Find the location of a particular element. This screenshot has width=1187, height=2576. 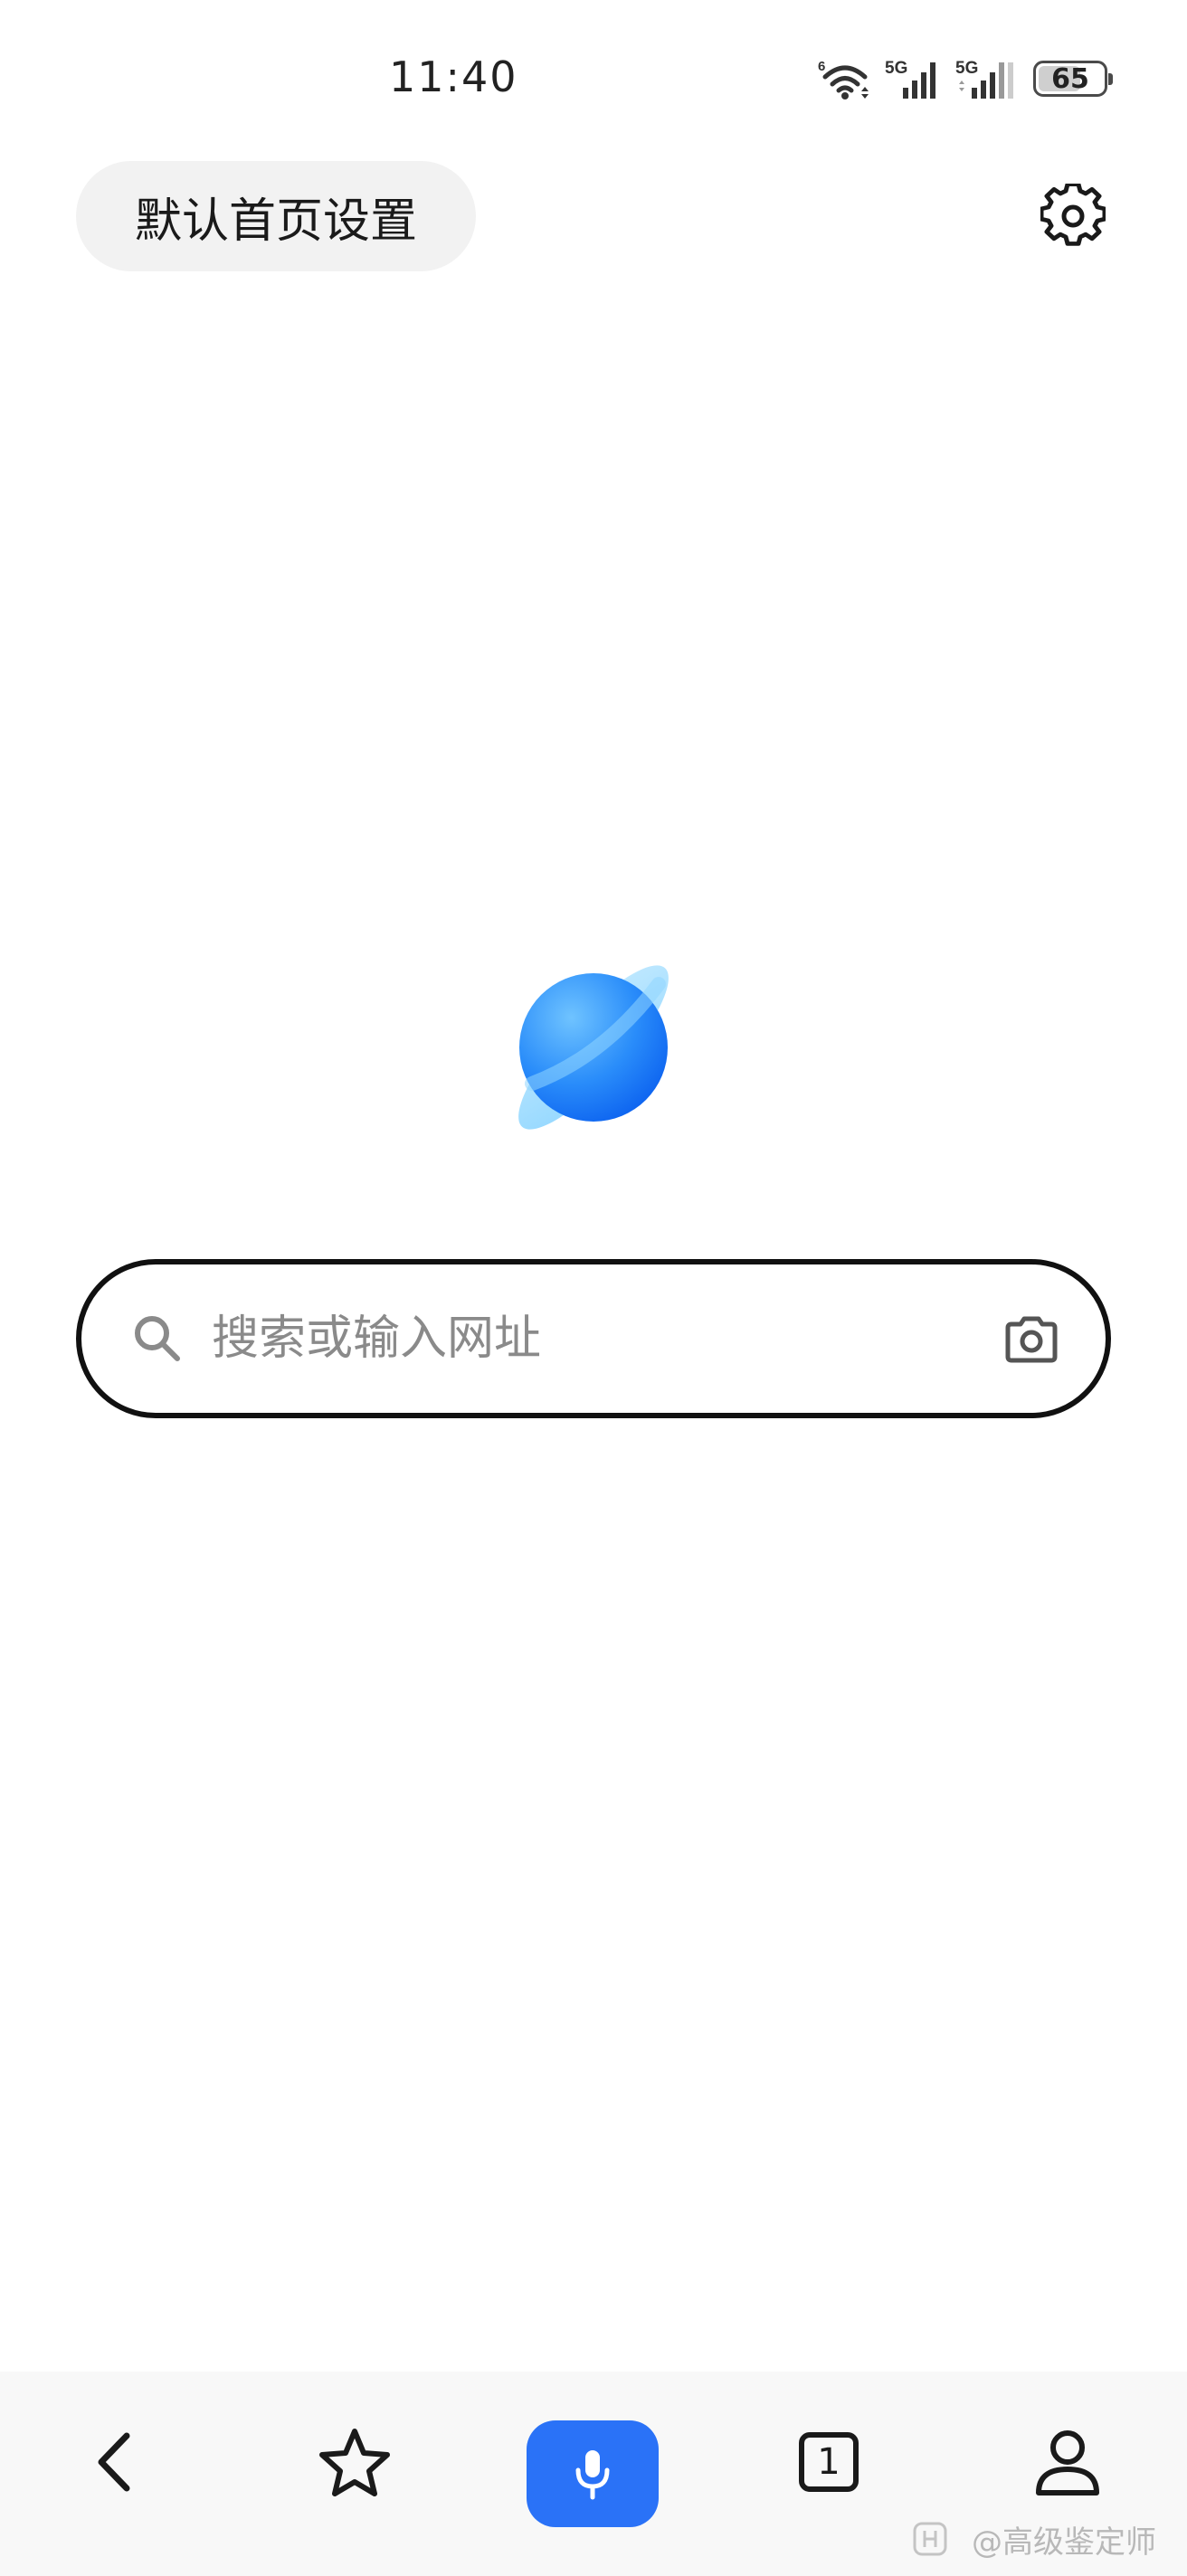

search-icon is located at coordinates (157, 1339).